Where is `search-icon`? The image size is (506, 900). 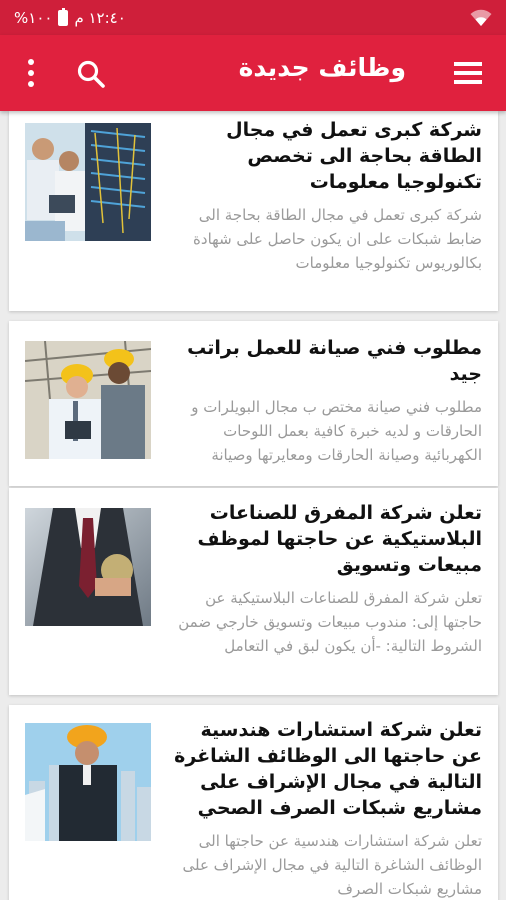
search-icon is located at coordinates (91, 74).